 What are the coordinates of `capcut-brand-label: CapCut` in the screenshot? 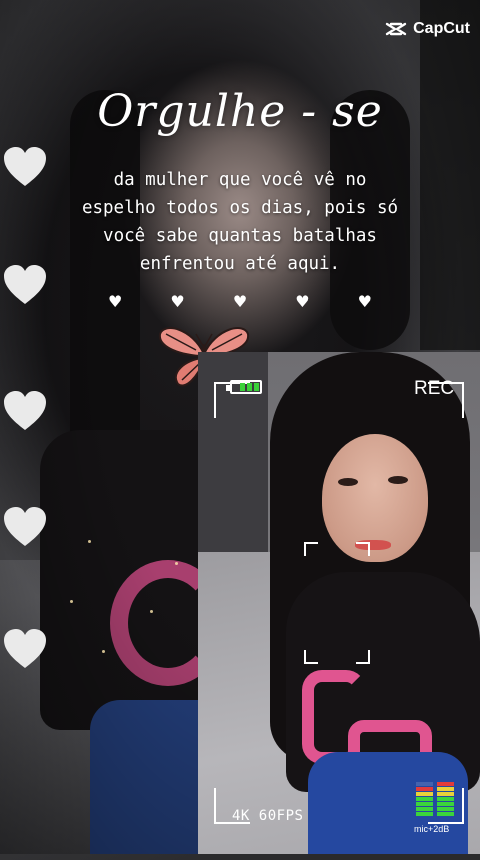 It's located at (441, 28).